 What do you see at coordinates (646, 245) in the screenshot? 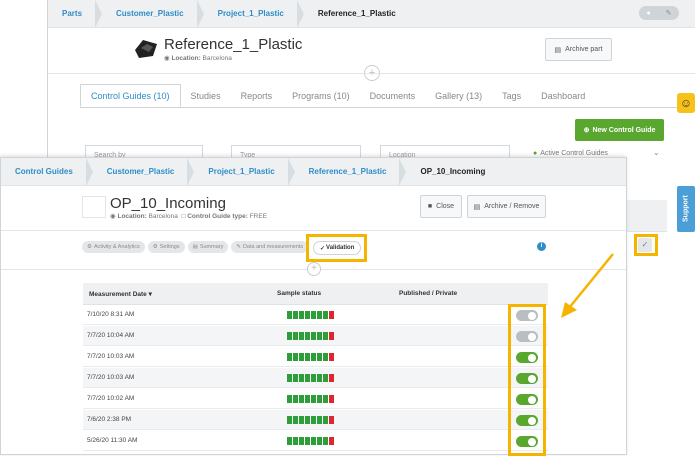
I see `validation-check-highlight` at bounding box center [646, 245].